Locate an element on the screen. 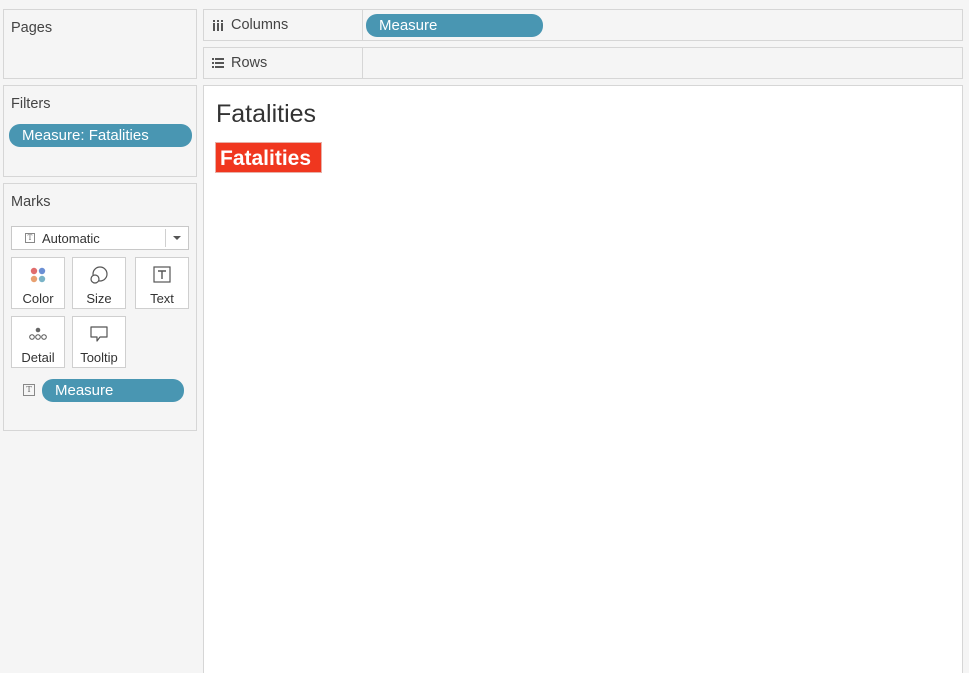  text-type-icon: T is located at coordinates (30, 238).